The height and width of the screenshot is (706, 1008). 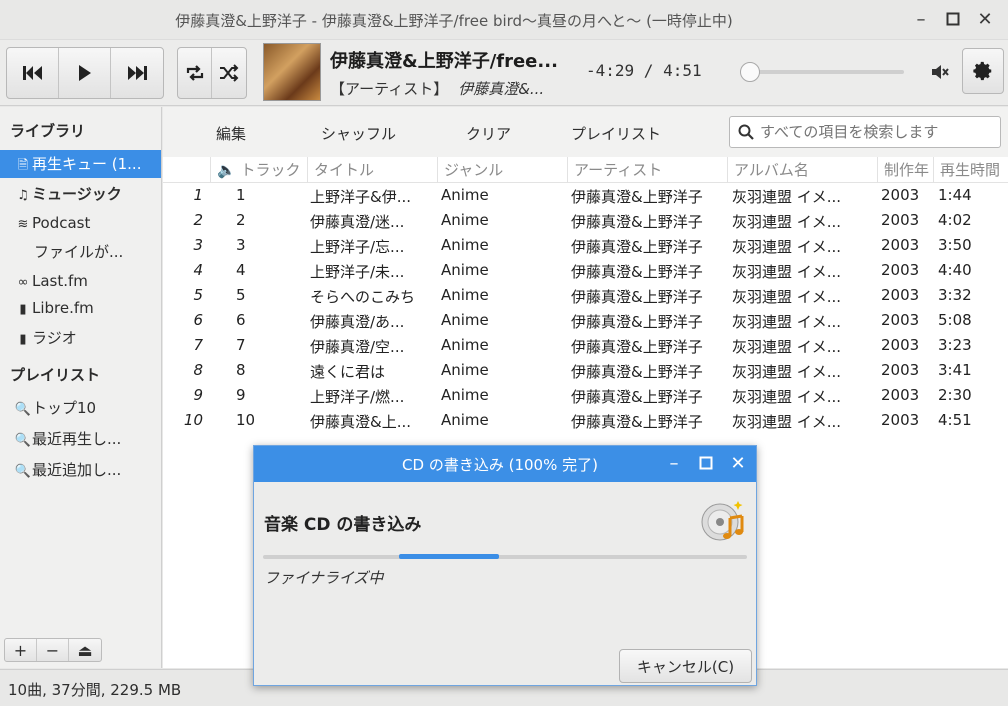 I want to click on gear-icon, so click(x=982, y=71).